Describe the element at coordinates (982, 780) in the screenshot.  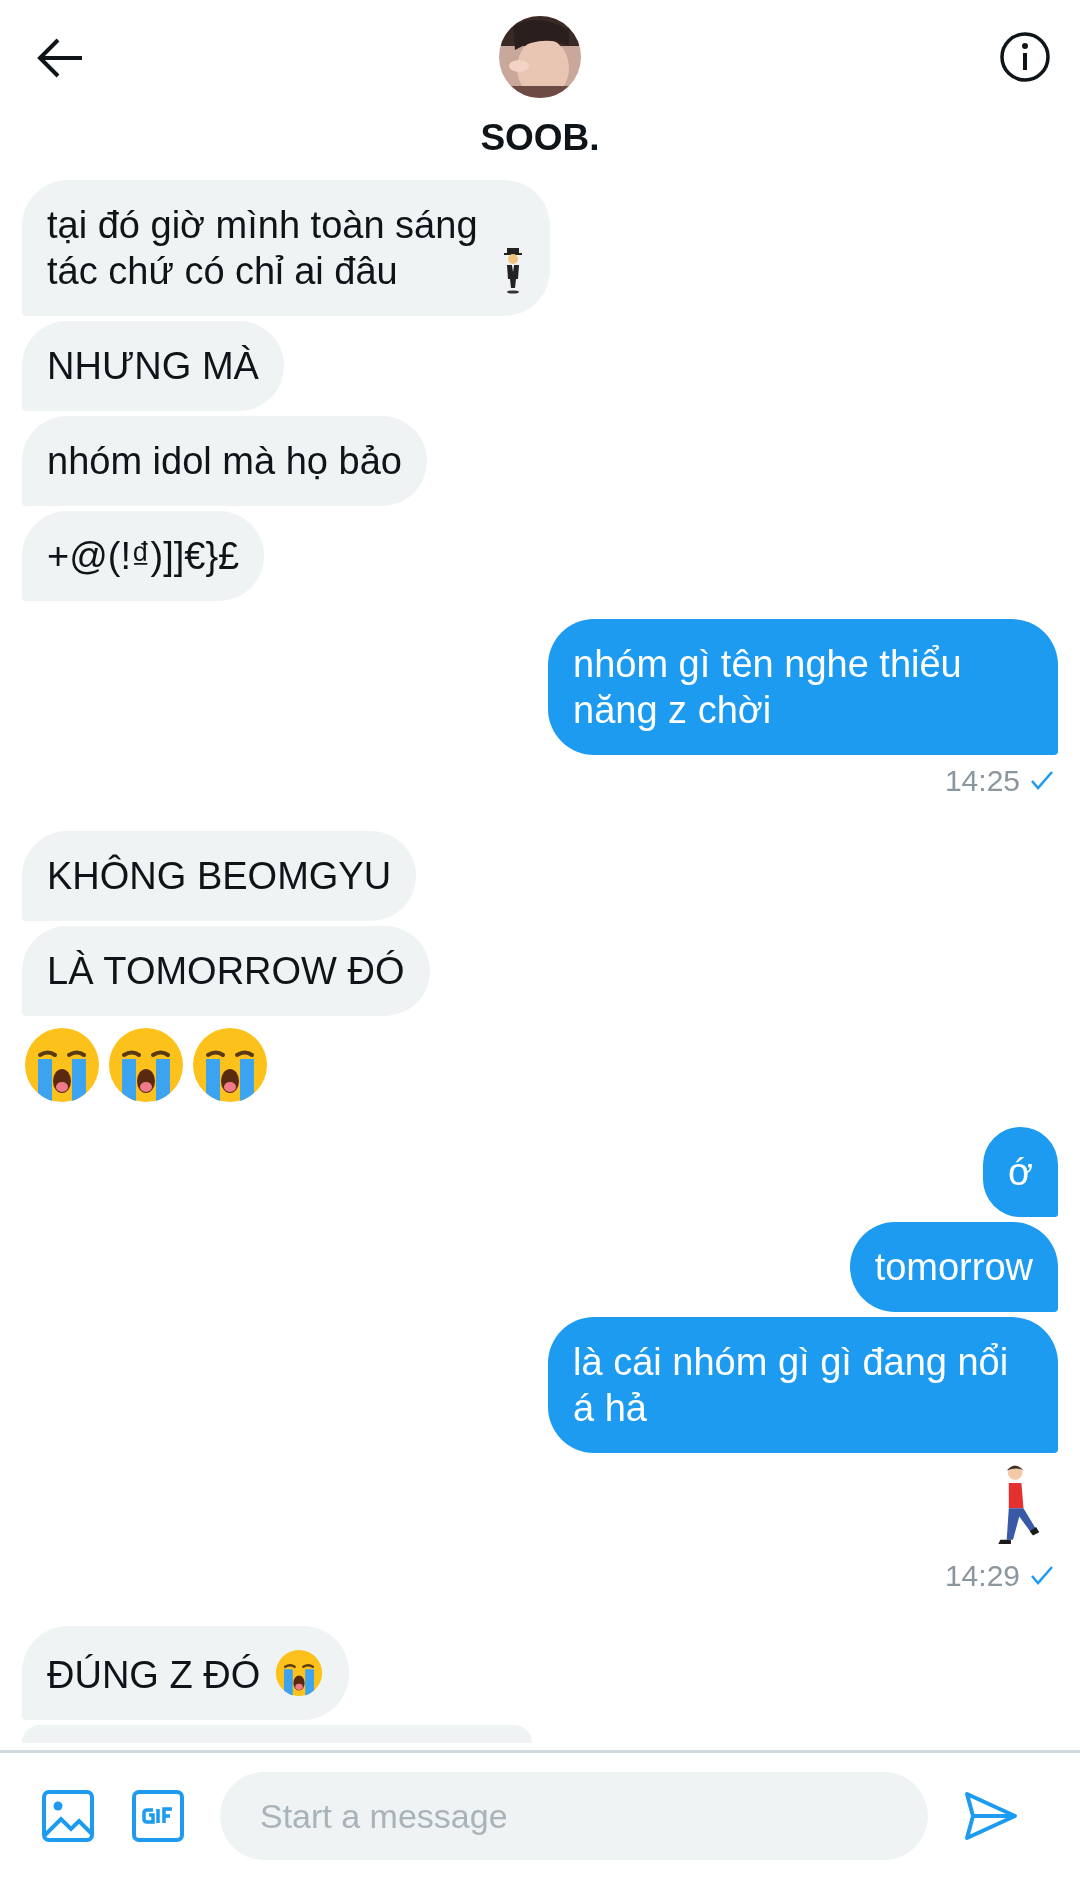
I see `message-time: 14:25` at that location.